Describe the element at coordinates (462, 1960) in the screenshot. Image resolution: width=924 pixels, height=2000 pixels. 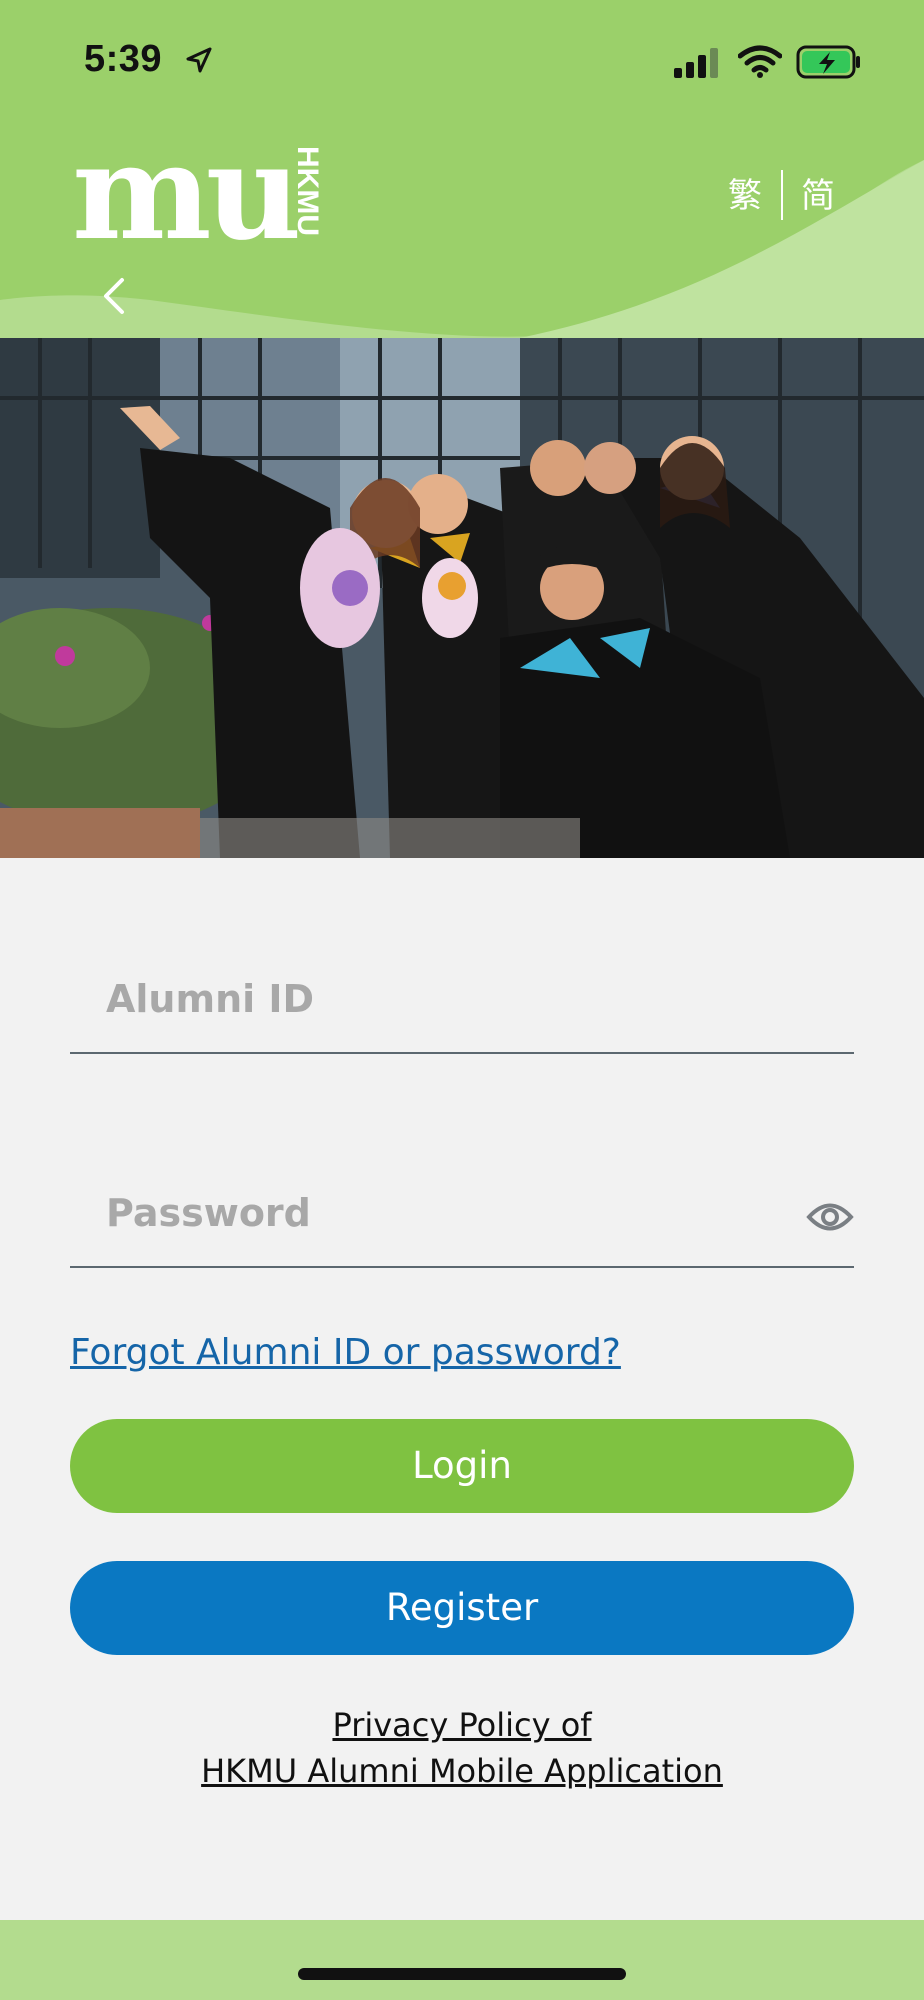
I see `footer-bar` at that location.